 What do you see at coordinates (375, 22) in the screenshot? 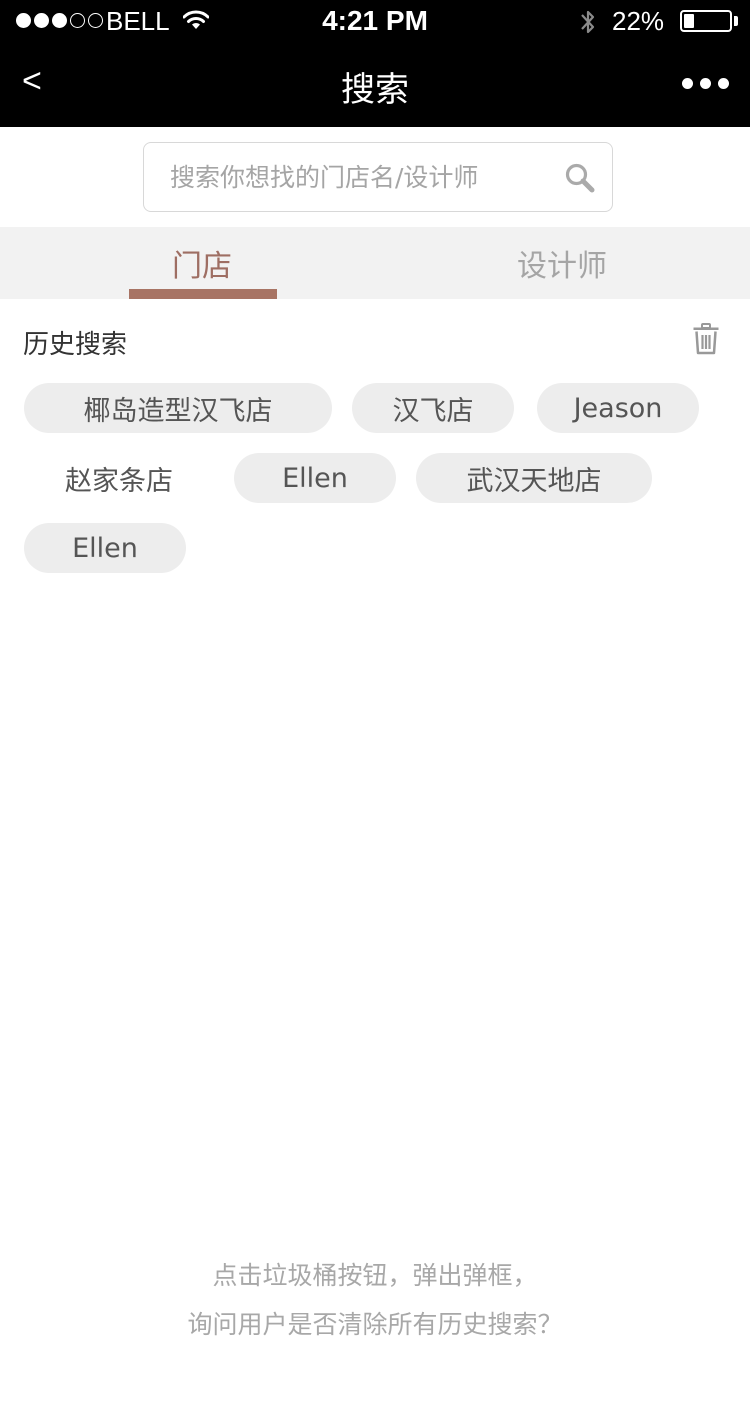
I see `status-bar: BELL 4:21 PM 22%` at bounding box center [375, 22].